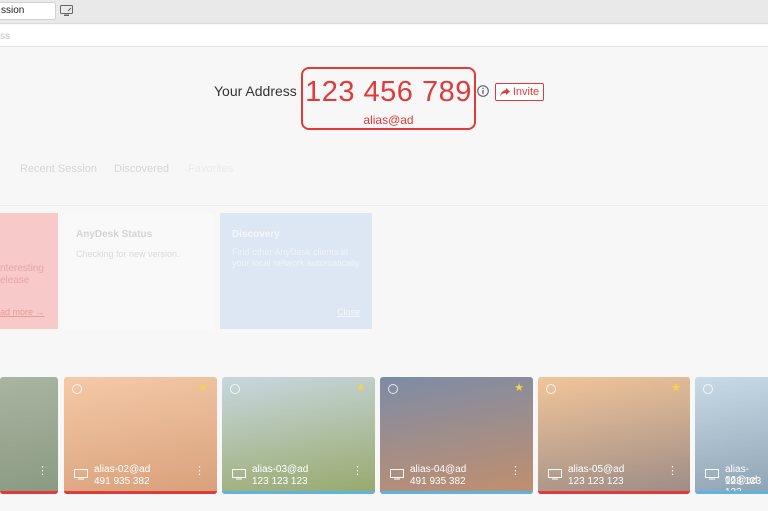 The width and height of the screenshot is (768, 511). Describe the element at coordinates (128, 254) in the screenshot. I see `status-card-text: Checking for new version.` at that location.